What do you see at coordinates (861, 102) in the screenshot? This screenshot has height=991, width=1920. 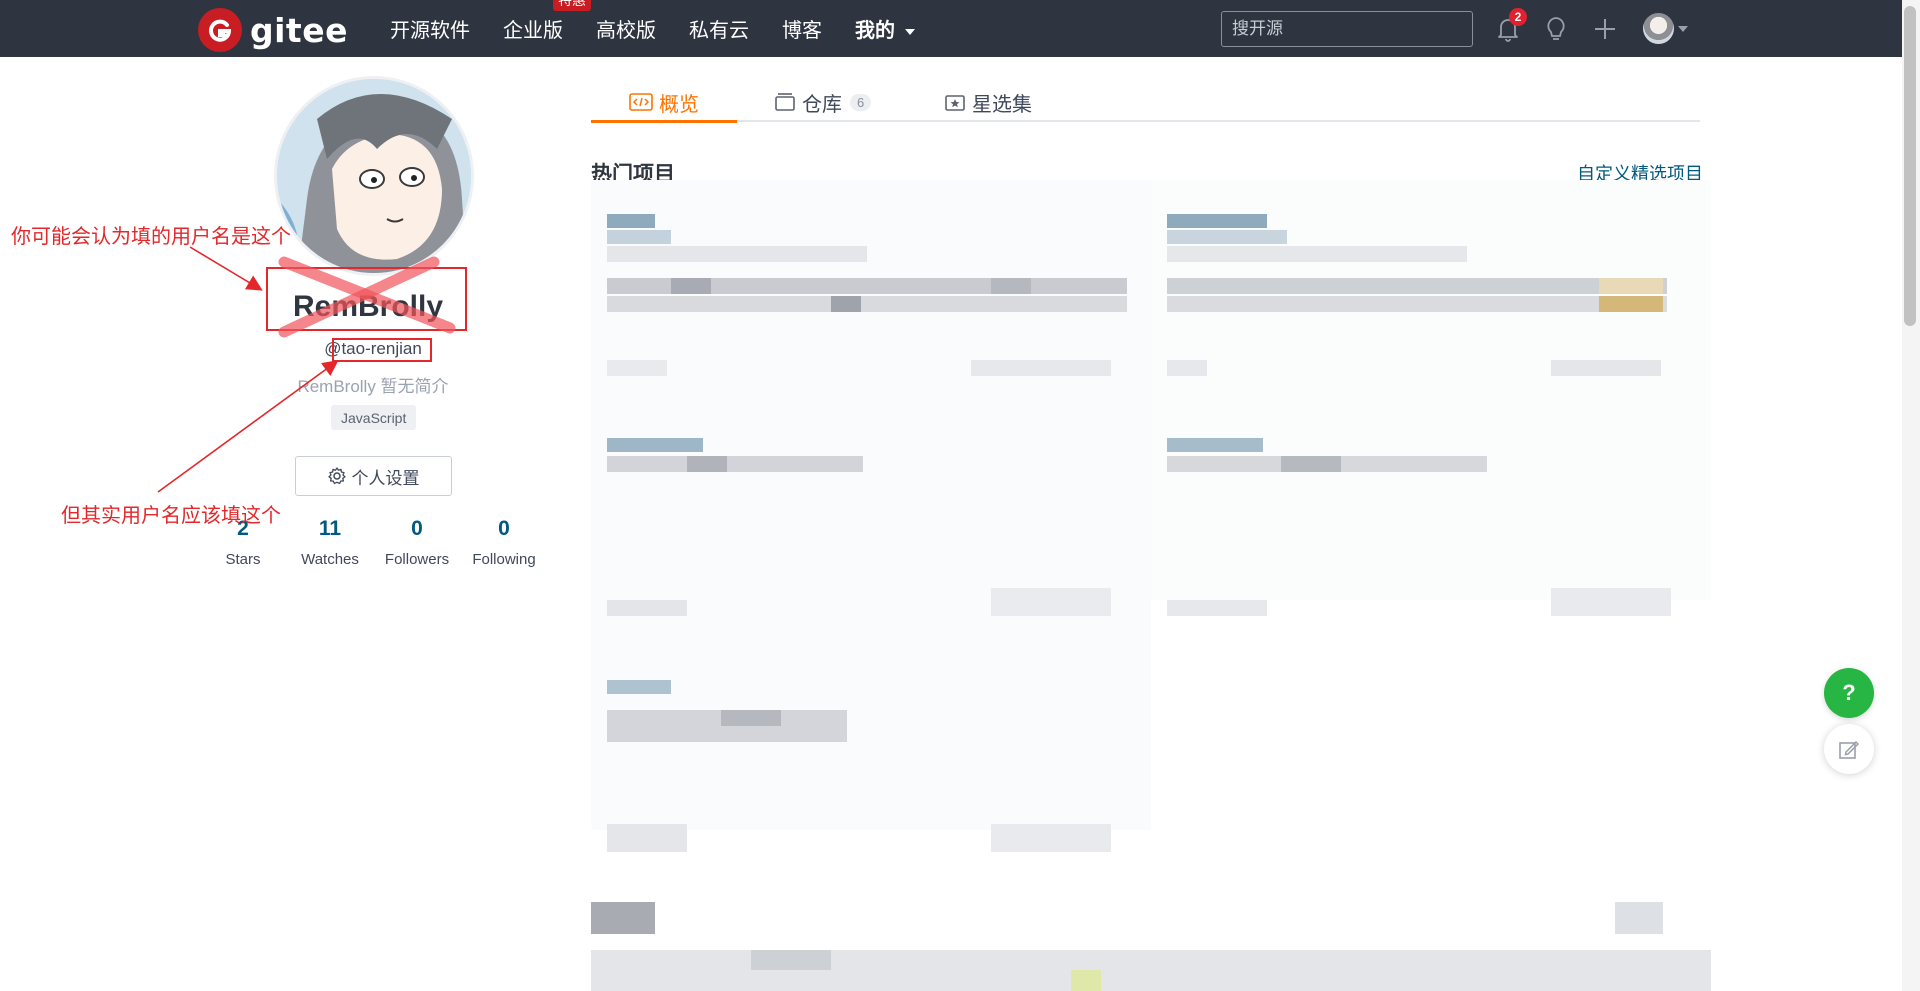 I see `repository-count-badge: 6` at bounding box center [861, 102].